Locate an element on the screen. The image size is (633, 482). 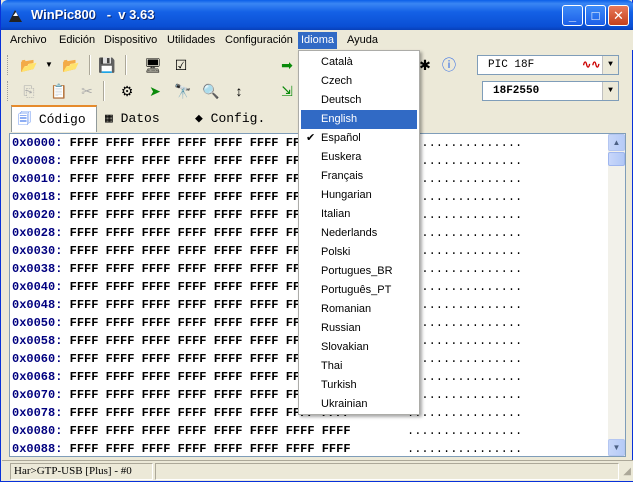
find-icon: 🔭 is located at coordinates (183, 91).